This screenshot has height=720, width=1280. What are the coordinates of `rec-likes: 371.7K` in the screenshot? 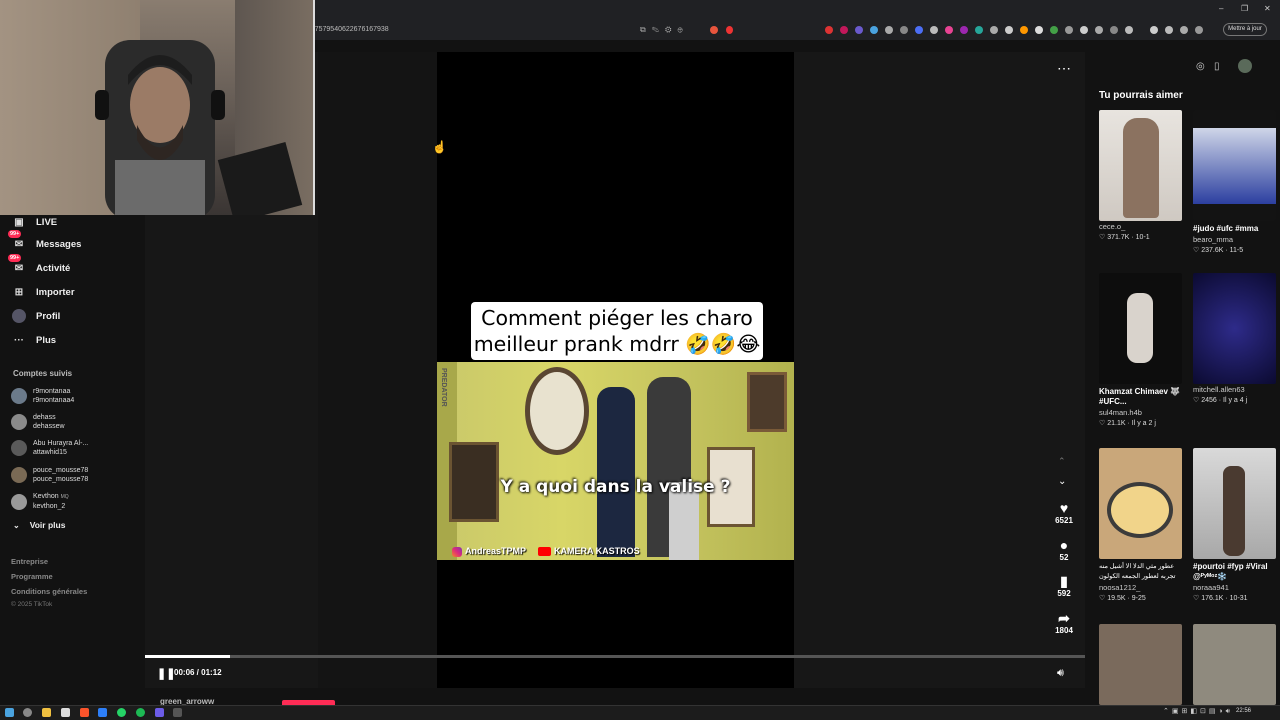 It's located at (1118, 237).